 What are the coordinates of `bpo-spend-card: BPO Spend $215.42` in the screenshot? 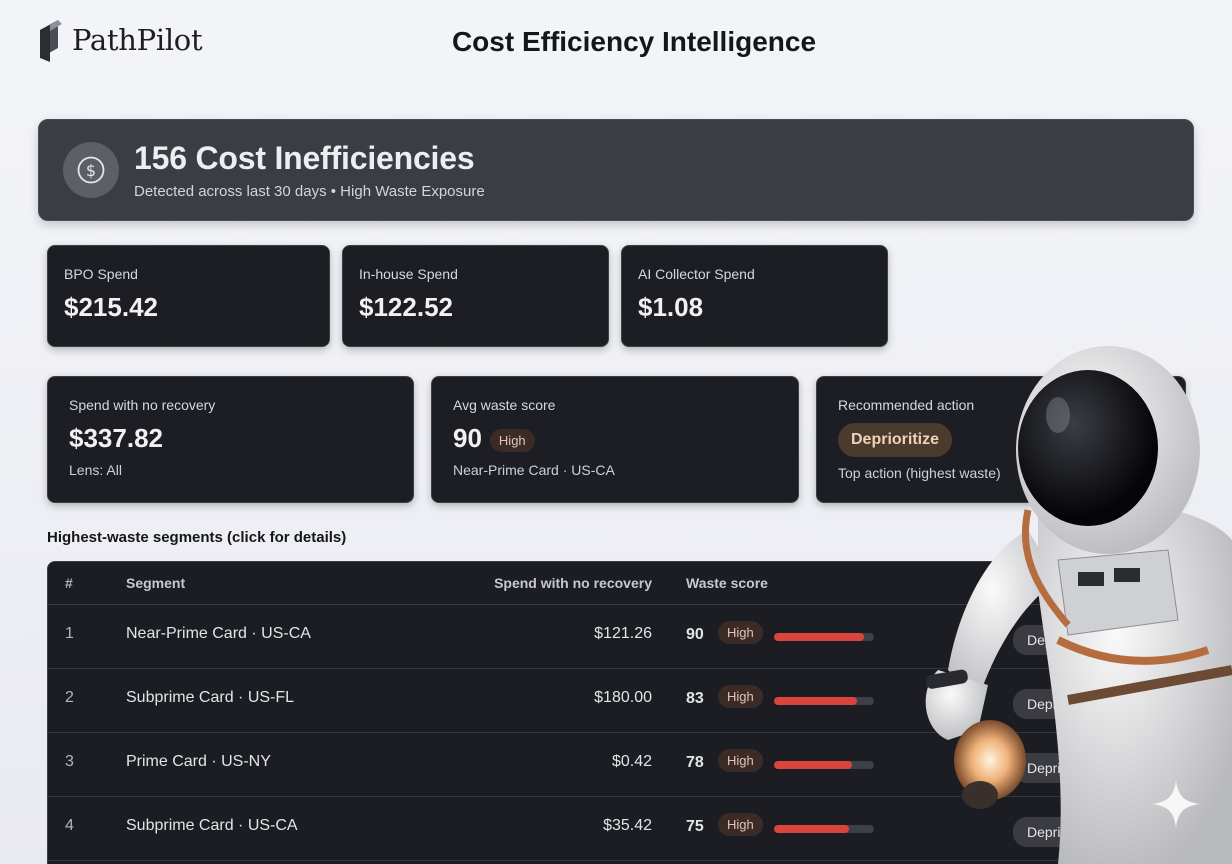 It's located at (188, 296).